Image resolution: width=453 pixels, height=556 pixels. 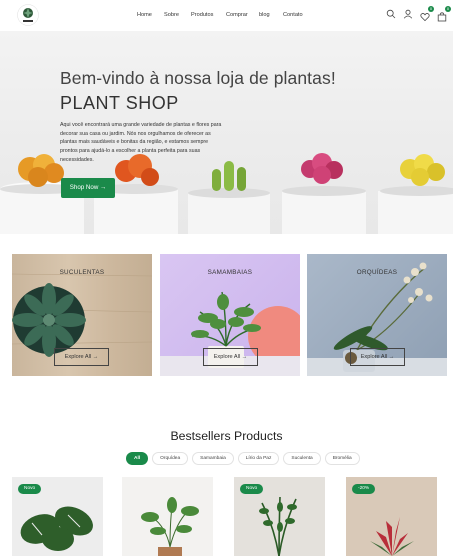 I want to click on category-card-samambaias: SAMAMBAIAS Explore All →, so click(x=230, y=315).